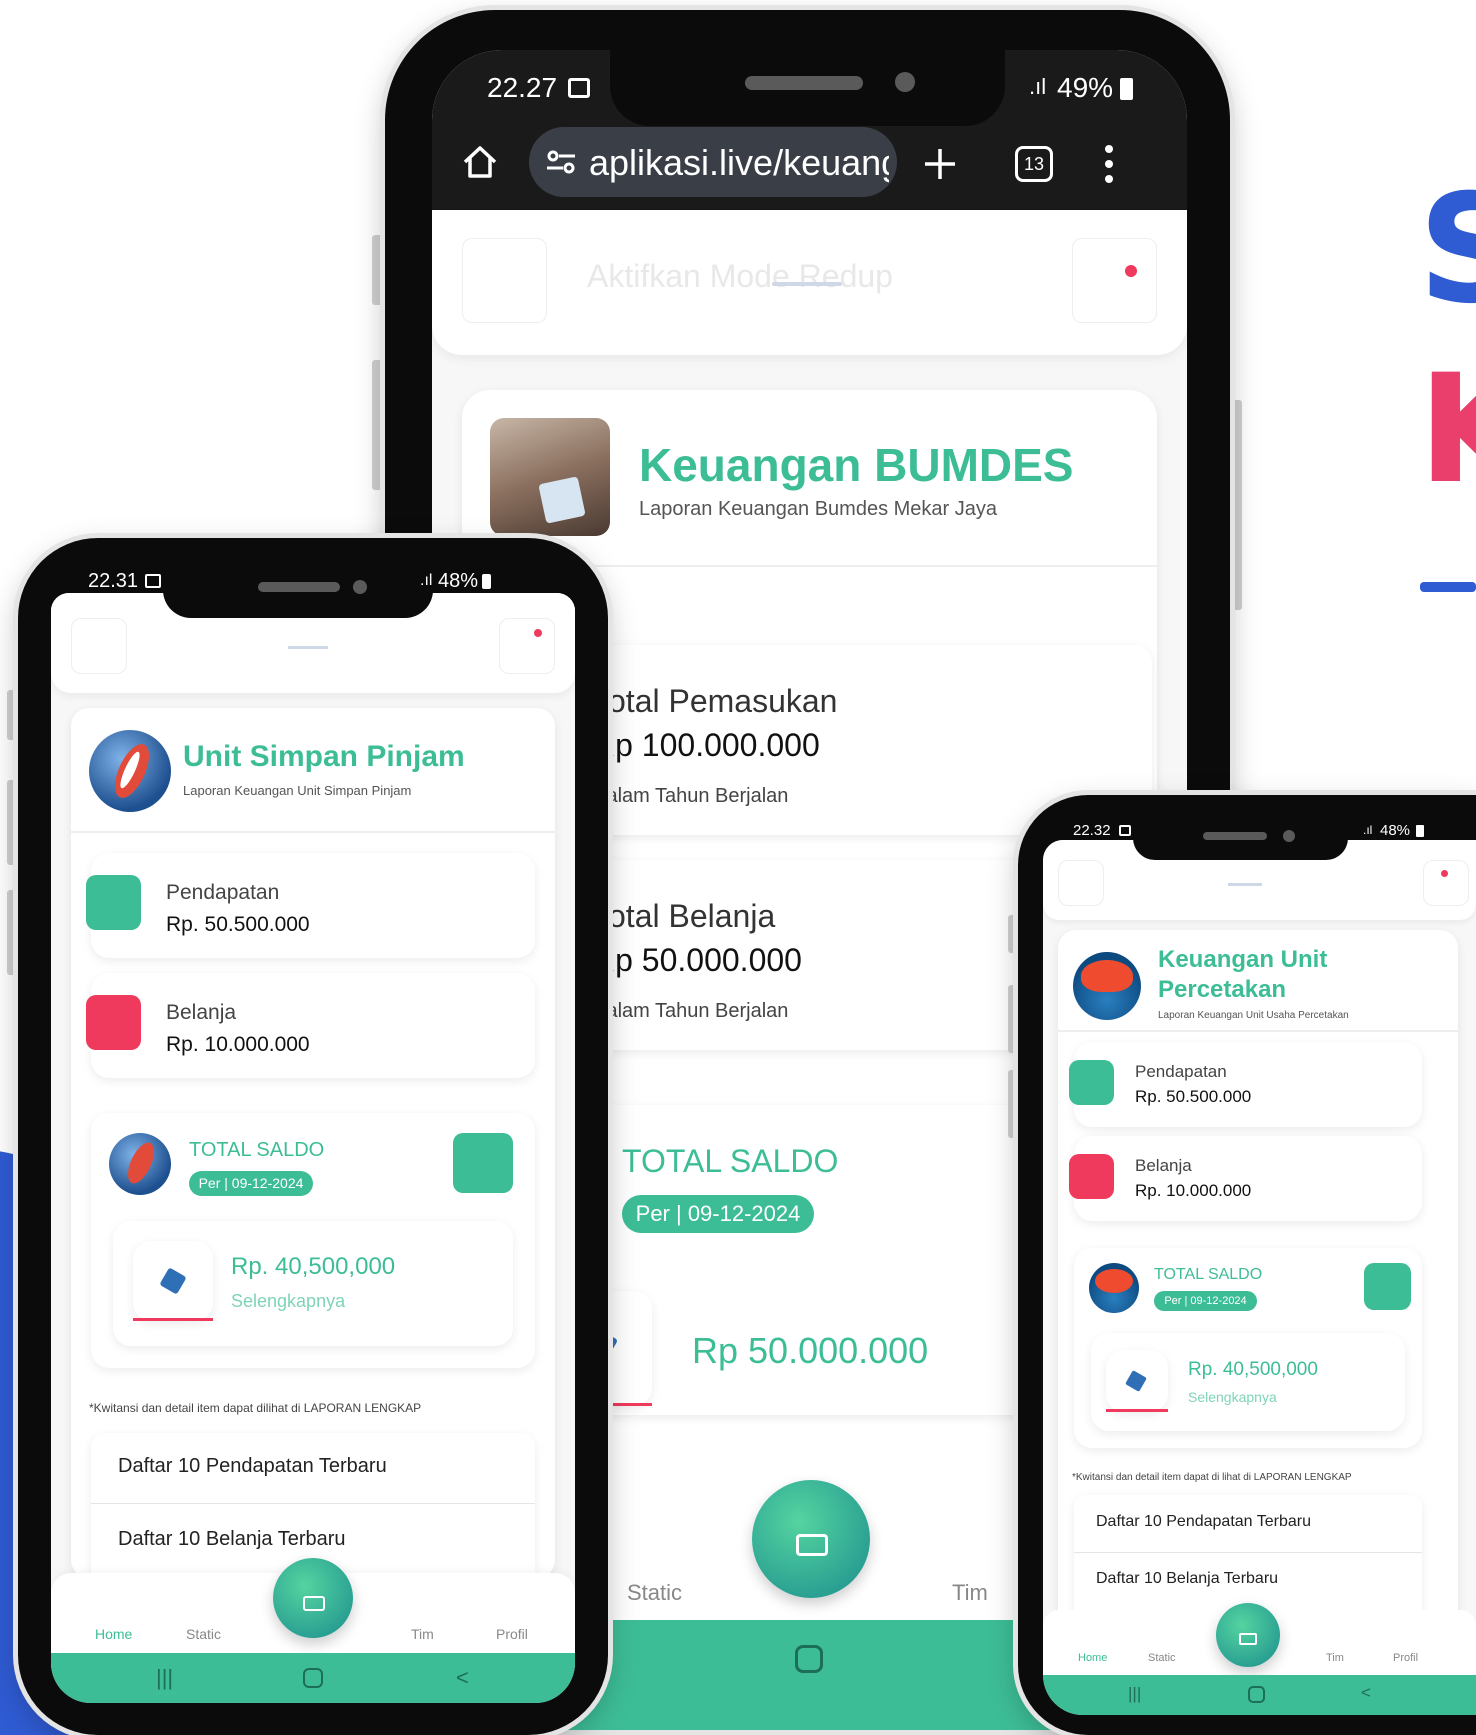 The width and height of the screenshot is (1476, 1735). Describe the element at coordinates (706, 745) in the screenshot. I see `income-value: Rp 100.000.000` at that location.